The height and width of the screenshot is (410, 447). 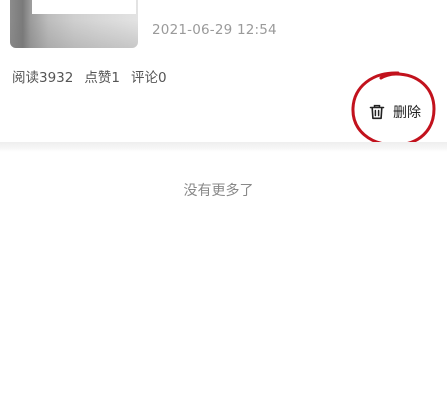 I want to click on read-count: 阅读3932, so click(x=43, y=78).